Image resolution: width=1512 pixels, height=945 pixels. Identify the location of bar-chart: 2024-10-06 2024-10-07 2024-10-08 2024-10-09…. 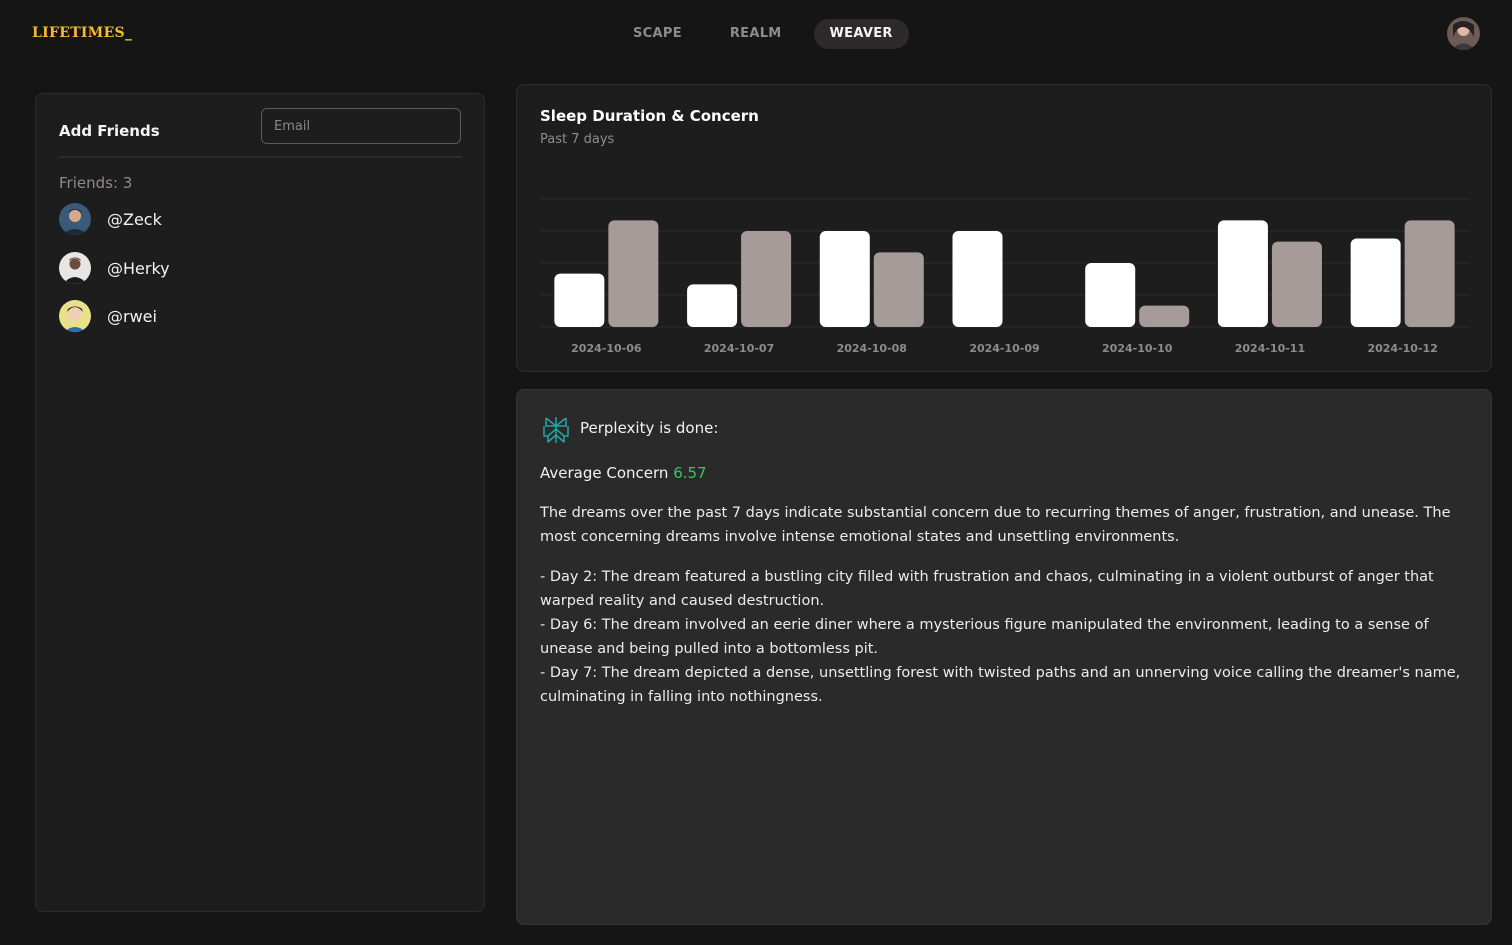
(1004, 276).